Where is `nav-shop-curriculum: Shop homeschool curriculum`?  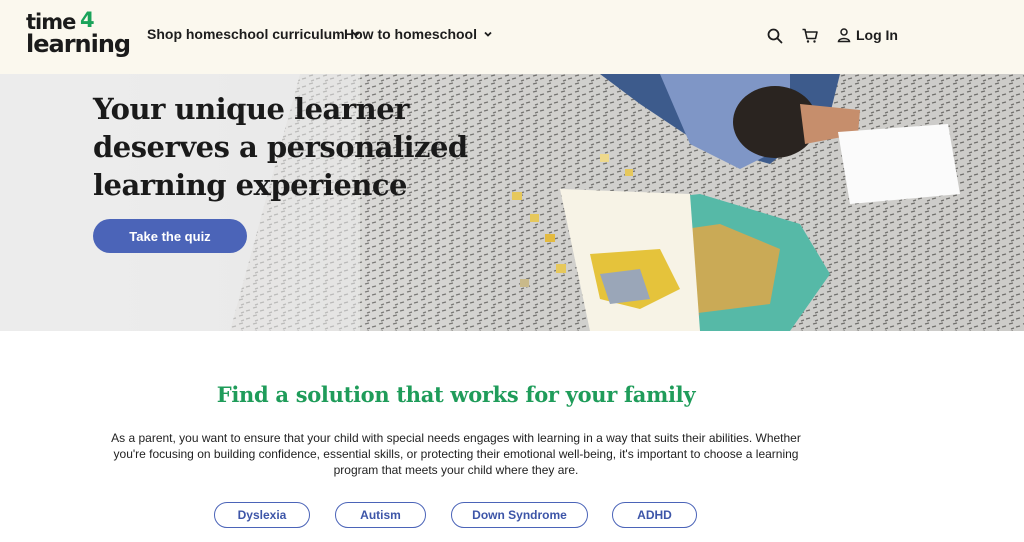 nav-shop-curriculum: Shop homeschool curriculum is located at coordinates (254, 34).